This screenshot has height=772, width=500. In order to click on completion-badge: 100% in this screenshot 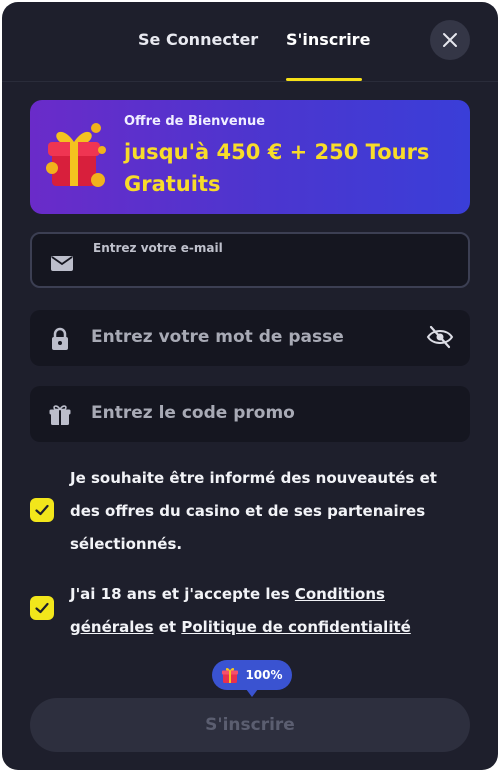, I will do `click(252, 678)`.